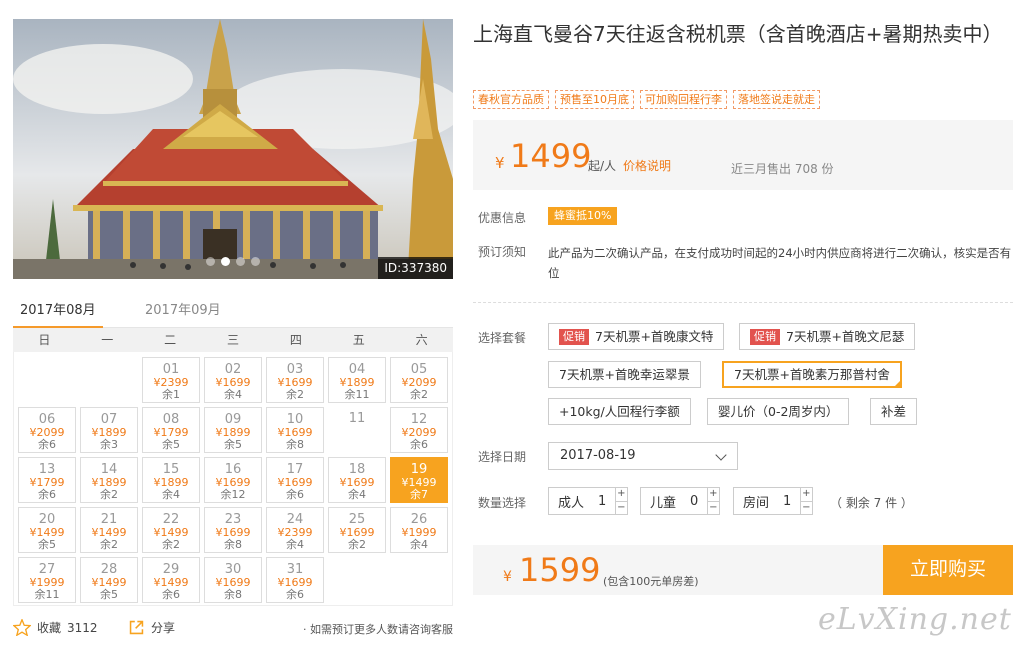 Image resolution: width=1022 pixels, height=654 pixels. What do you see at coordinates (171, 480) in the screenshot?
I see `calendar-day: 15 ¥1899 余4` at bounding box center [171, 480].